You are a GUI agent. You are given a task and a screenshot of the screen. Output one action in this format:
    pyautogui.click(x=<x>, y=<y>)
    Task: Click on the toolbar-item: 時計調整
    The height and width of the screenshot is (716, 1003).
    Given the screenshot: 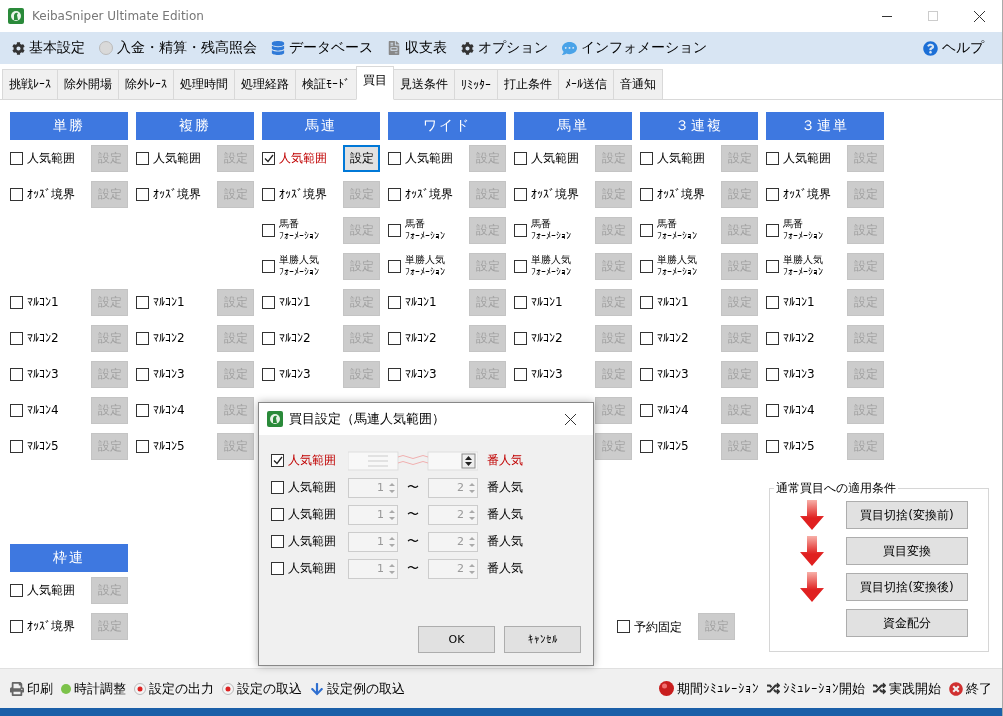 What is the action you would take?
    pyautogui.click(x=93, y=688)
    